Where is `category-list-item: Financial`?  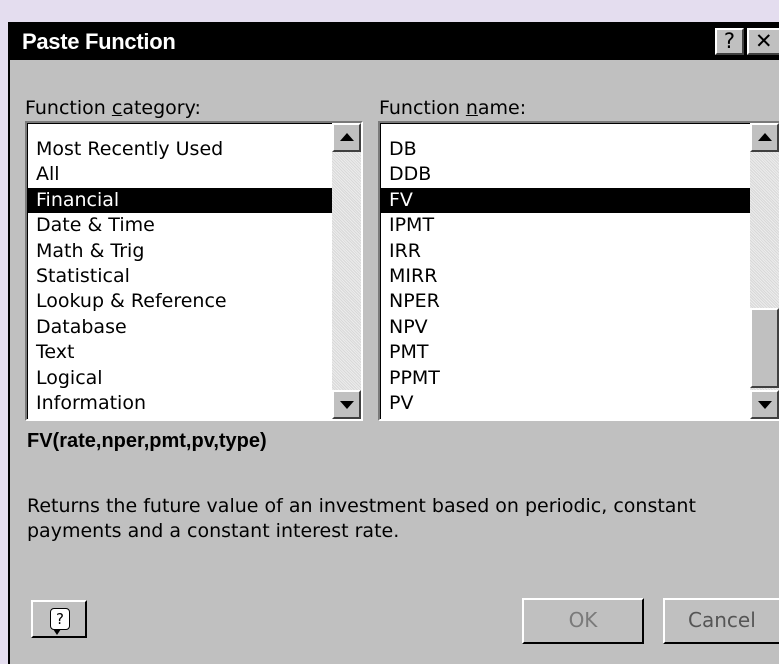 category-list-item: Financial is located at coordinates (180, 200).